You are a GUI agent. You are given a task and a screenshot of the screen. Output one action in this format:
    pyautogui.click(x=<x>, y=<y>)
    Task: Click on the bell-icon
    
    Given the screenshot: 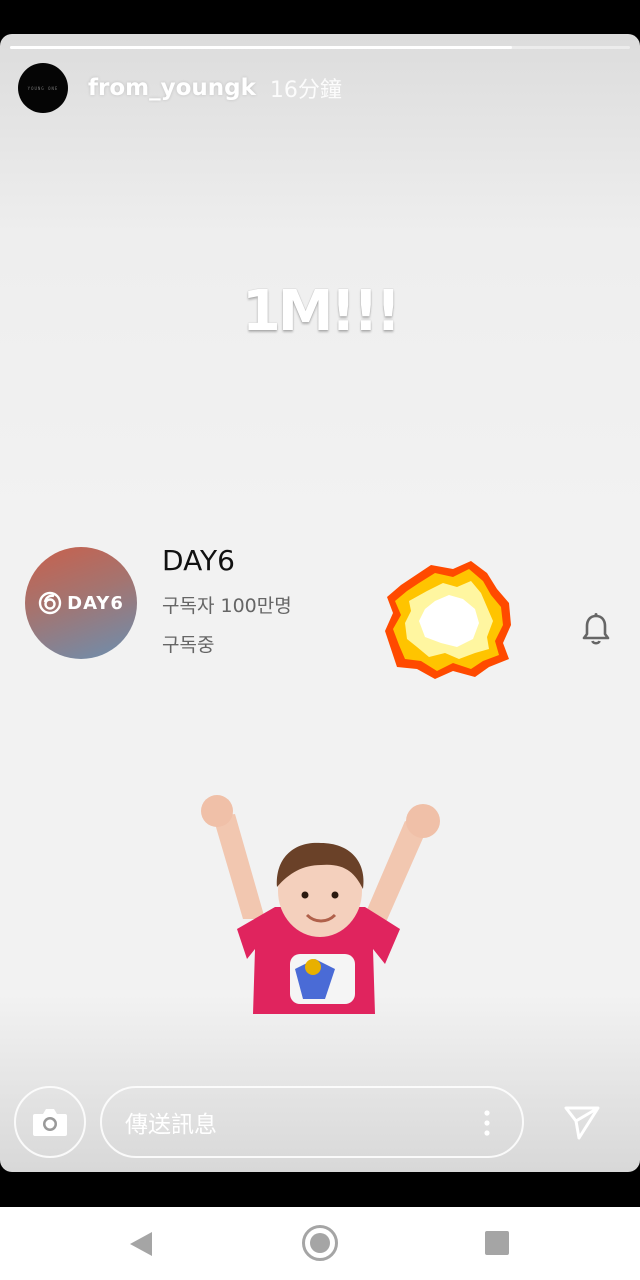 What is the action you would take?
    pyautogui.click(x=596, y=630)
    